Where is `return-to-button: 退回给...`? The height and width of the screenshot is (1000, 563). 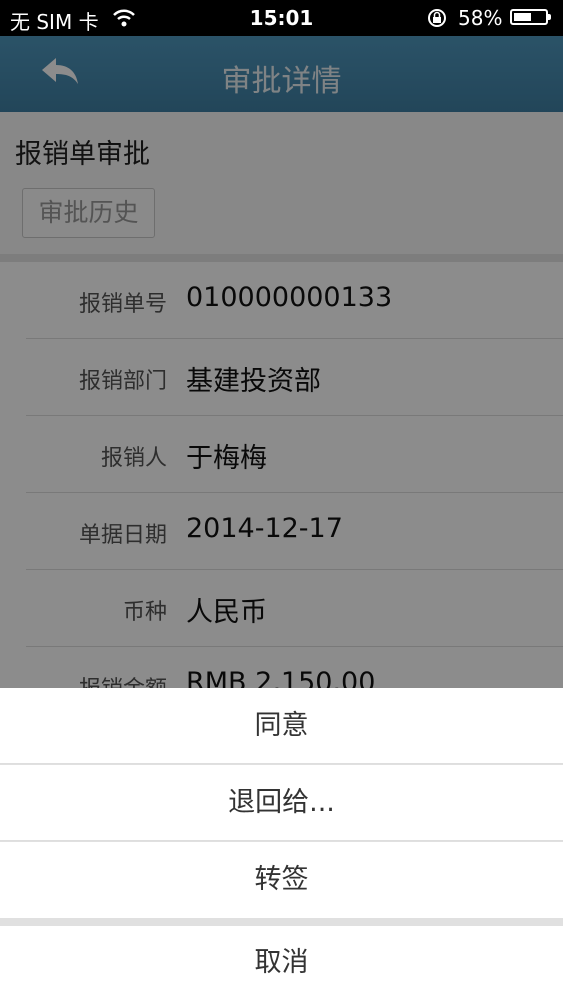 return-to-button: 退回给... is located at coordinates (281, 803).